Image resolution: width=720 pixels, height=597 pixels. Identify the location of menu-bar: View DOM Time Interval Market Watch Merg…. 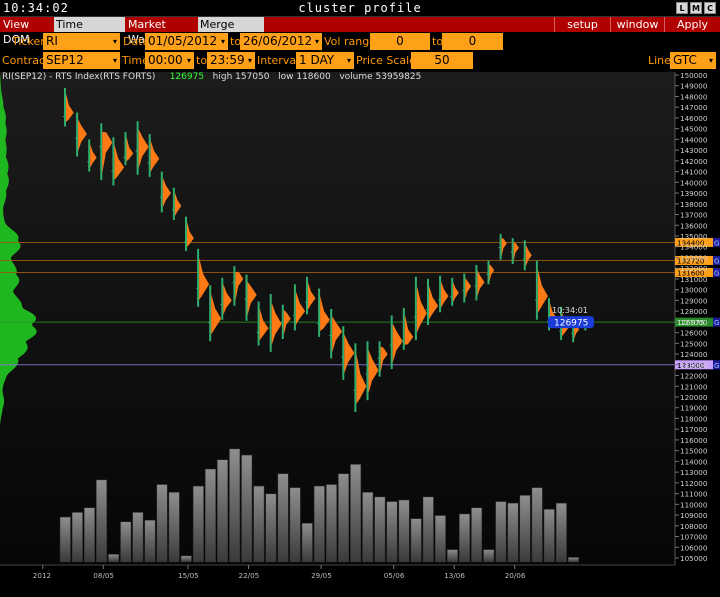
(360, 31).